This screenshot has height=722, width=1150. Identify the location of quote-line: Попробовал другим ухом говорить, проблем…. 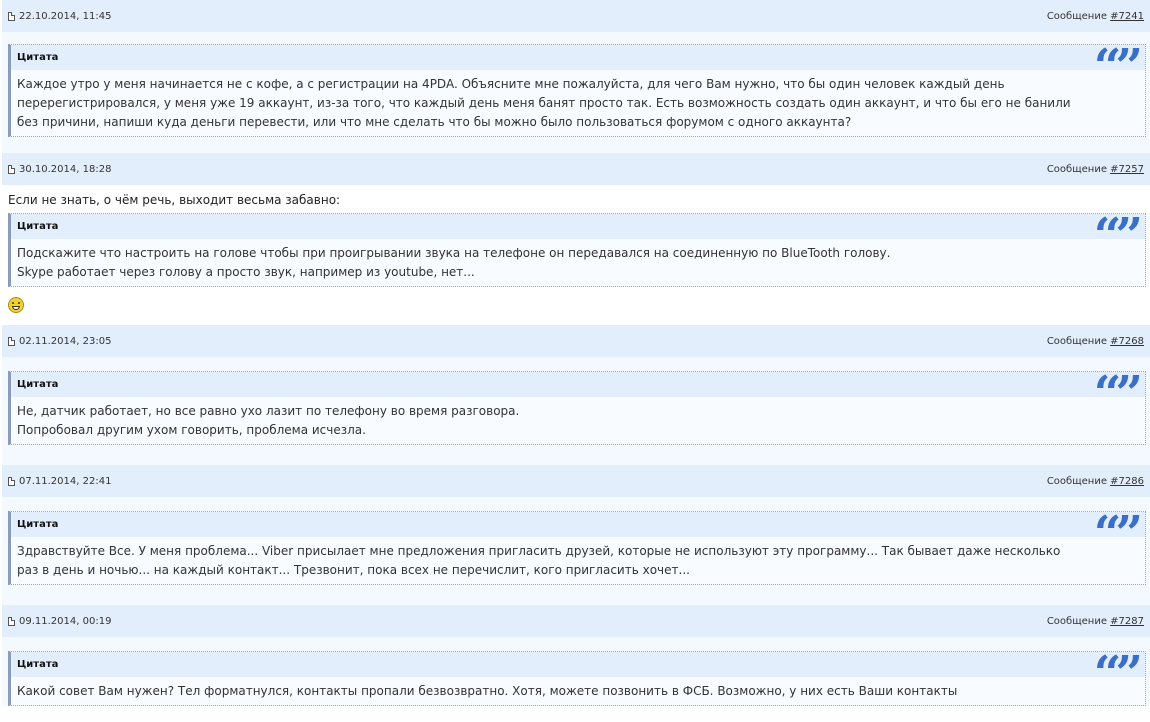
(191, 430).